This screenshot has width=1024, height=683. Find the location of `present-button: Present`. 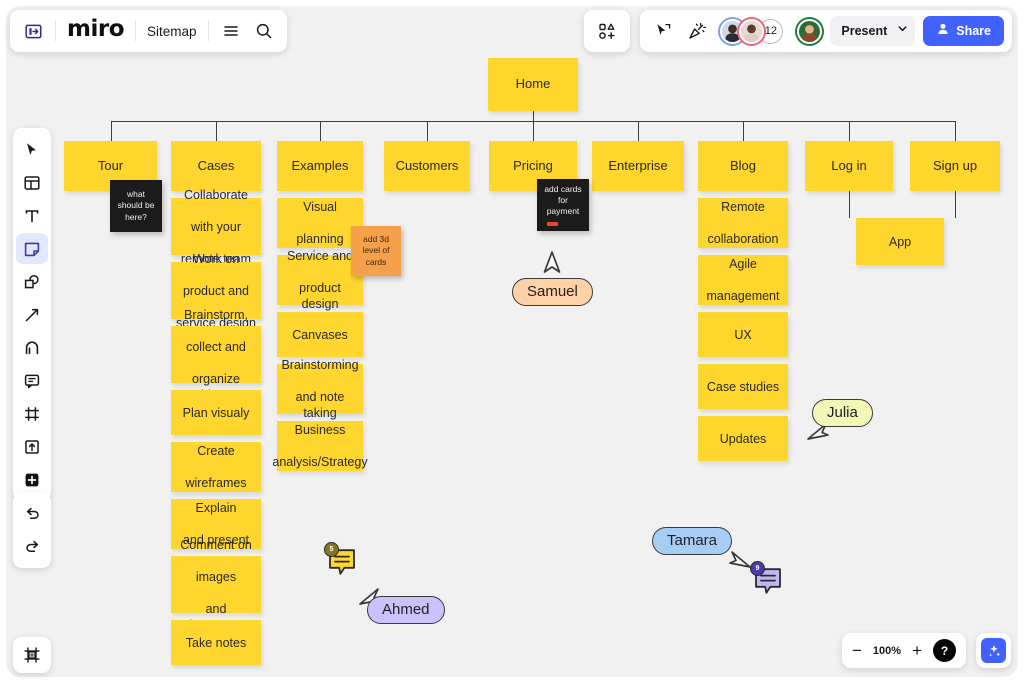

present-button: Present is located at coordinates (873, 31).